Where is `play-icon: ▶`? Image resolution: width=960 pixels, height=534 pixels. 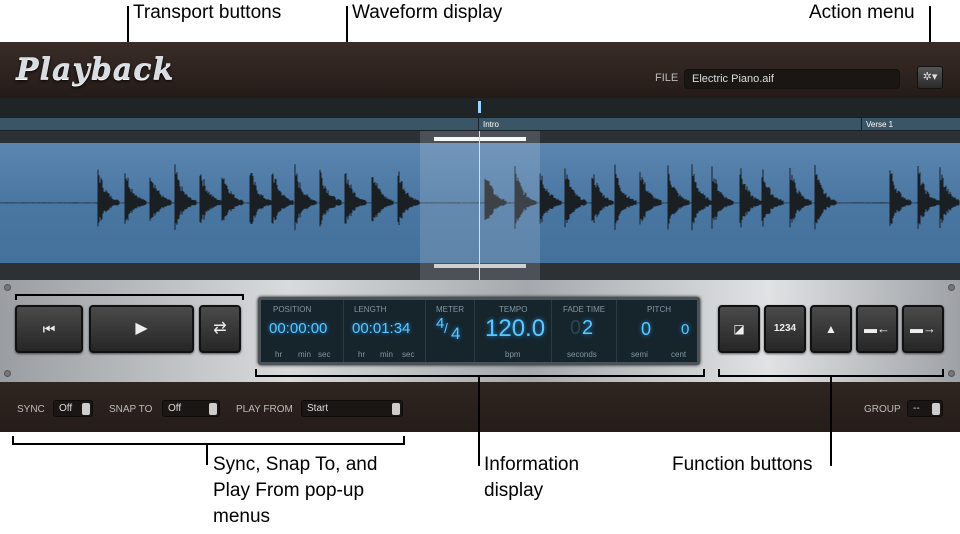 play-icon: ▶ is located at coordinates (141, 328).